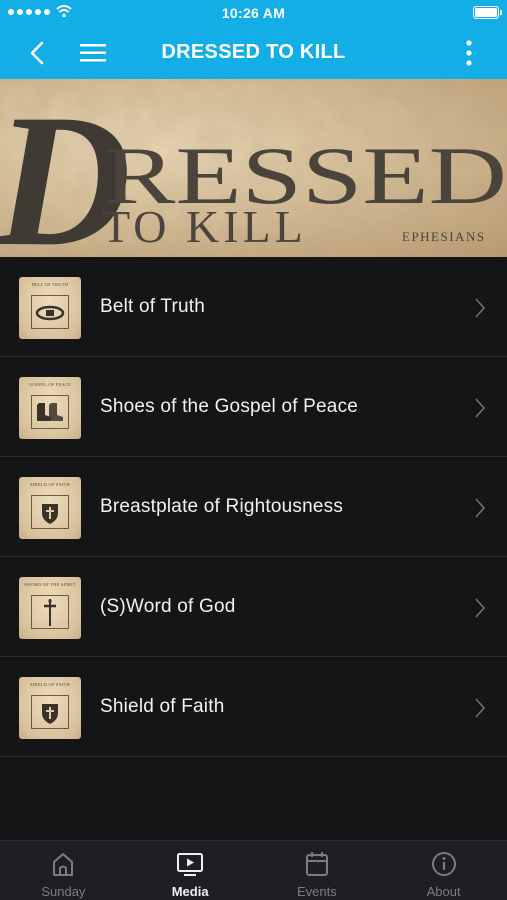  I want to click on status-time: 10:26 AM, so click(253, 13).